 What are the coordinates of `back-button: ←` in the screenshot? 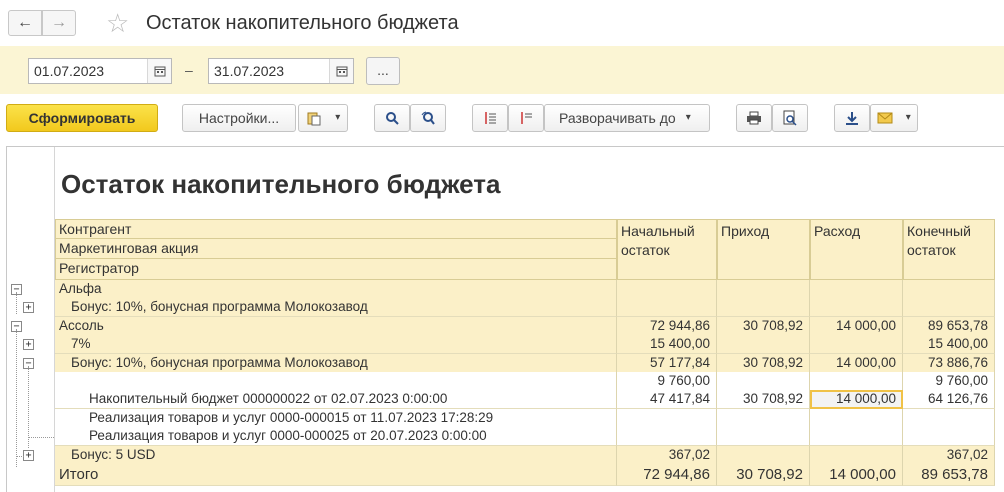 It's located at (25, 23).